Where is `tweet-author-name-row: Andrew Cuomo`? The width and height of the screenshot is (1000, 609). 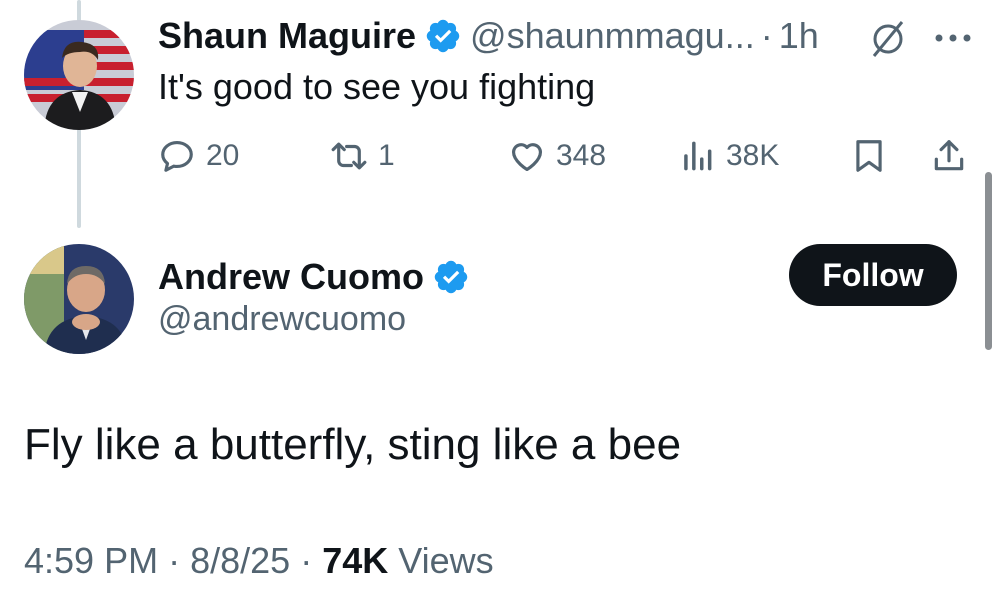
tweet-author-name-row: Andrew Cuomo is located at coordinates (318, 277).